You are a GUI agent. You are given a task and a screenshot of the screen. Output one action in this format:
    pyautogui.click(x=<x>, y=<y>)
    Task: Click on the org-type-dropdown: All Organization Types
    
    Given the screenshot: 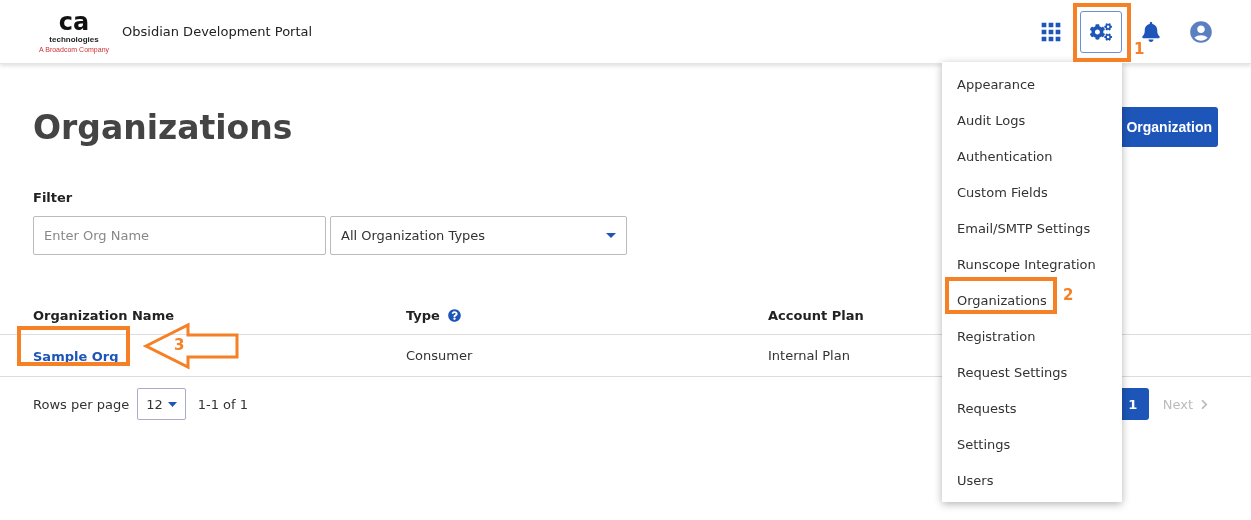 What is the action you would take?
    pyautogui.click(x=478, y=235)
    